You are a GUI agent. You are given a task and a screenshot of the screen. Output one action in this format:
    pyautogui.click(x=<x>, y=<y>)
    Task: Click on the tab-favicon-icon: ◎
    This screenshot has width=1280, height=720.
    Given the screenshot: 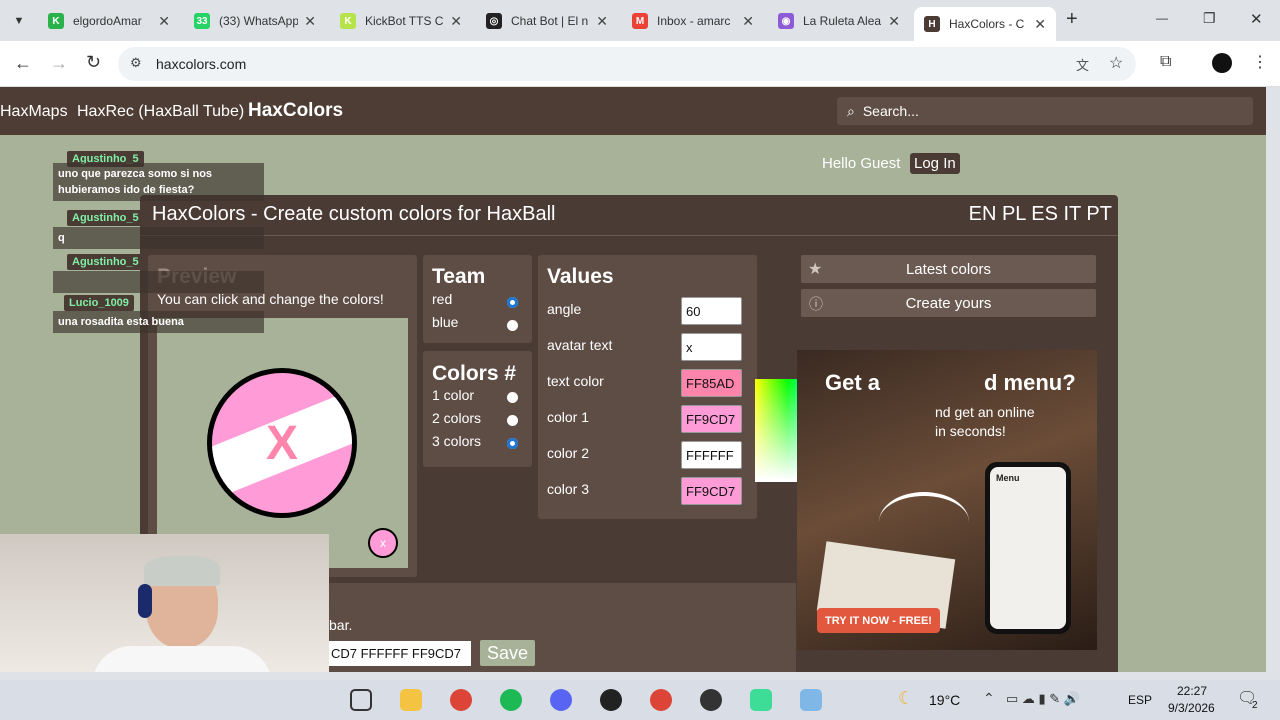 What is the action you would take?
    pyautogui.click(x=494, y=21)
    